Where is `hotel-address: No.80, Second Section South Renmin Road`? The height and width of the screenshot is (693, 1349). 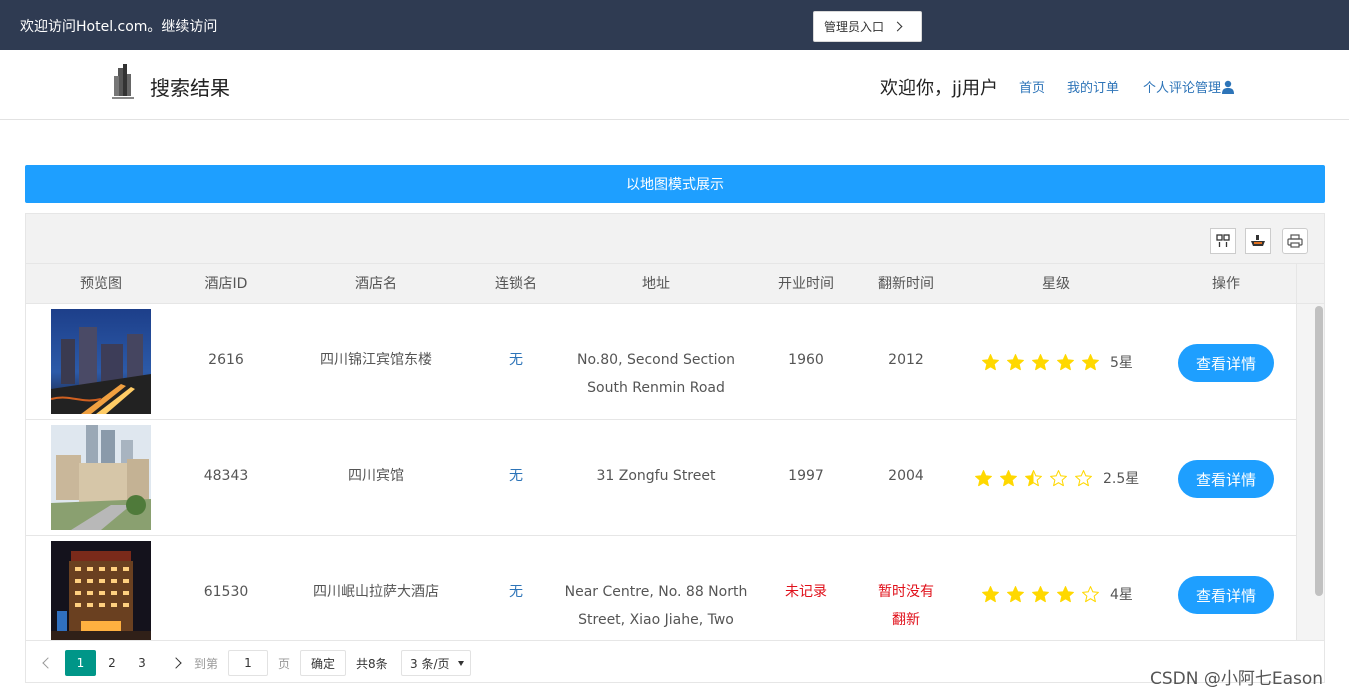
hotel-address: No.80, Second Section South Renmin Road is located at coordinates (656, 374).